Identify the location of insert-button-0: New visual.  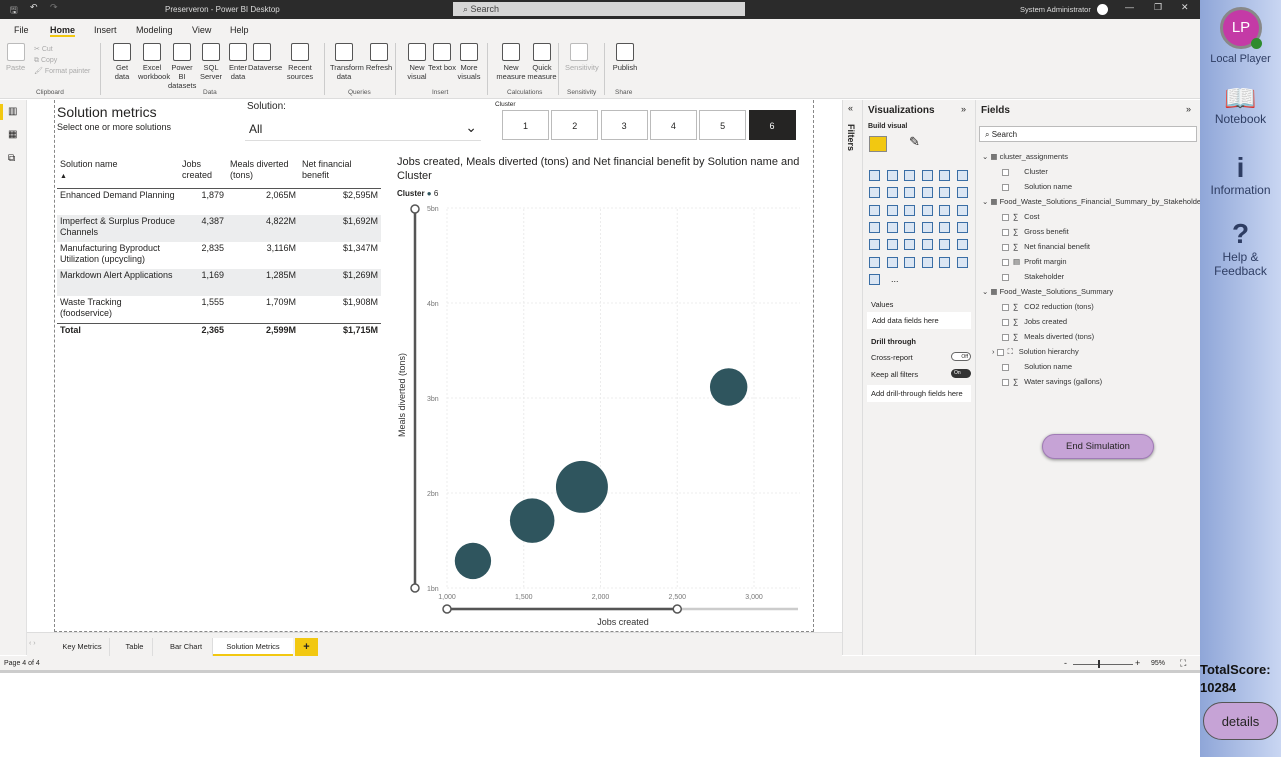
(417, 62).